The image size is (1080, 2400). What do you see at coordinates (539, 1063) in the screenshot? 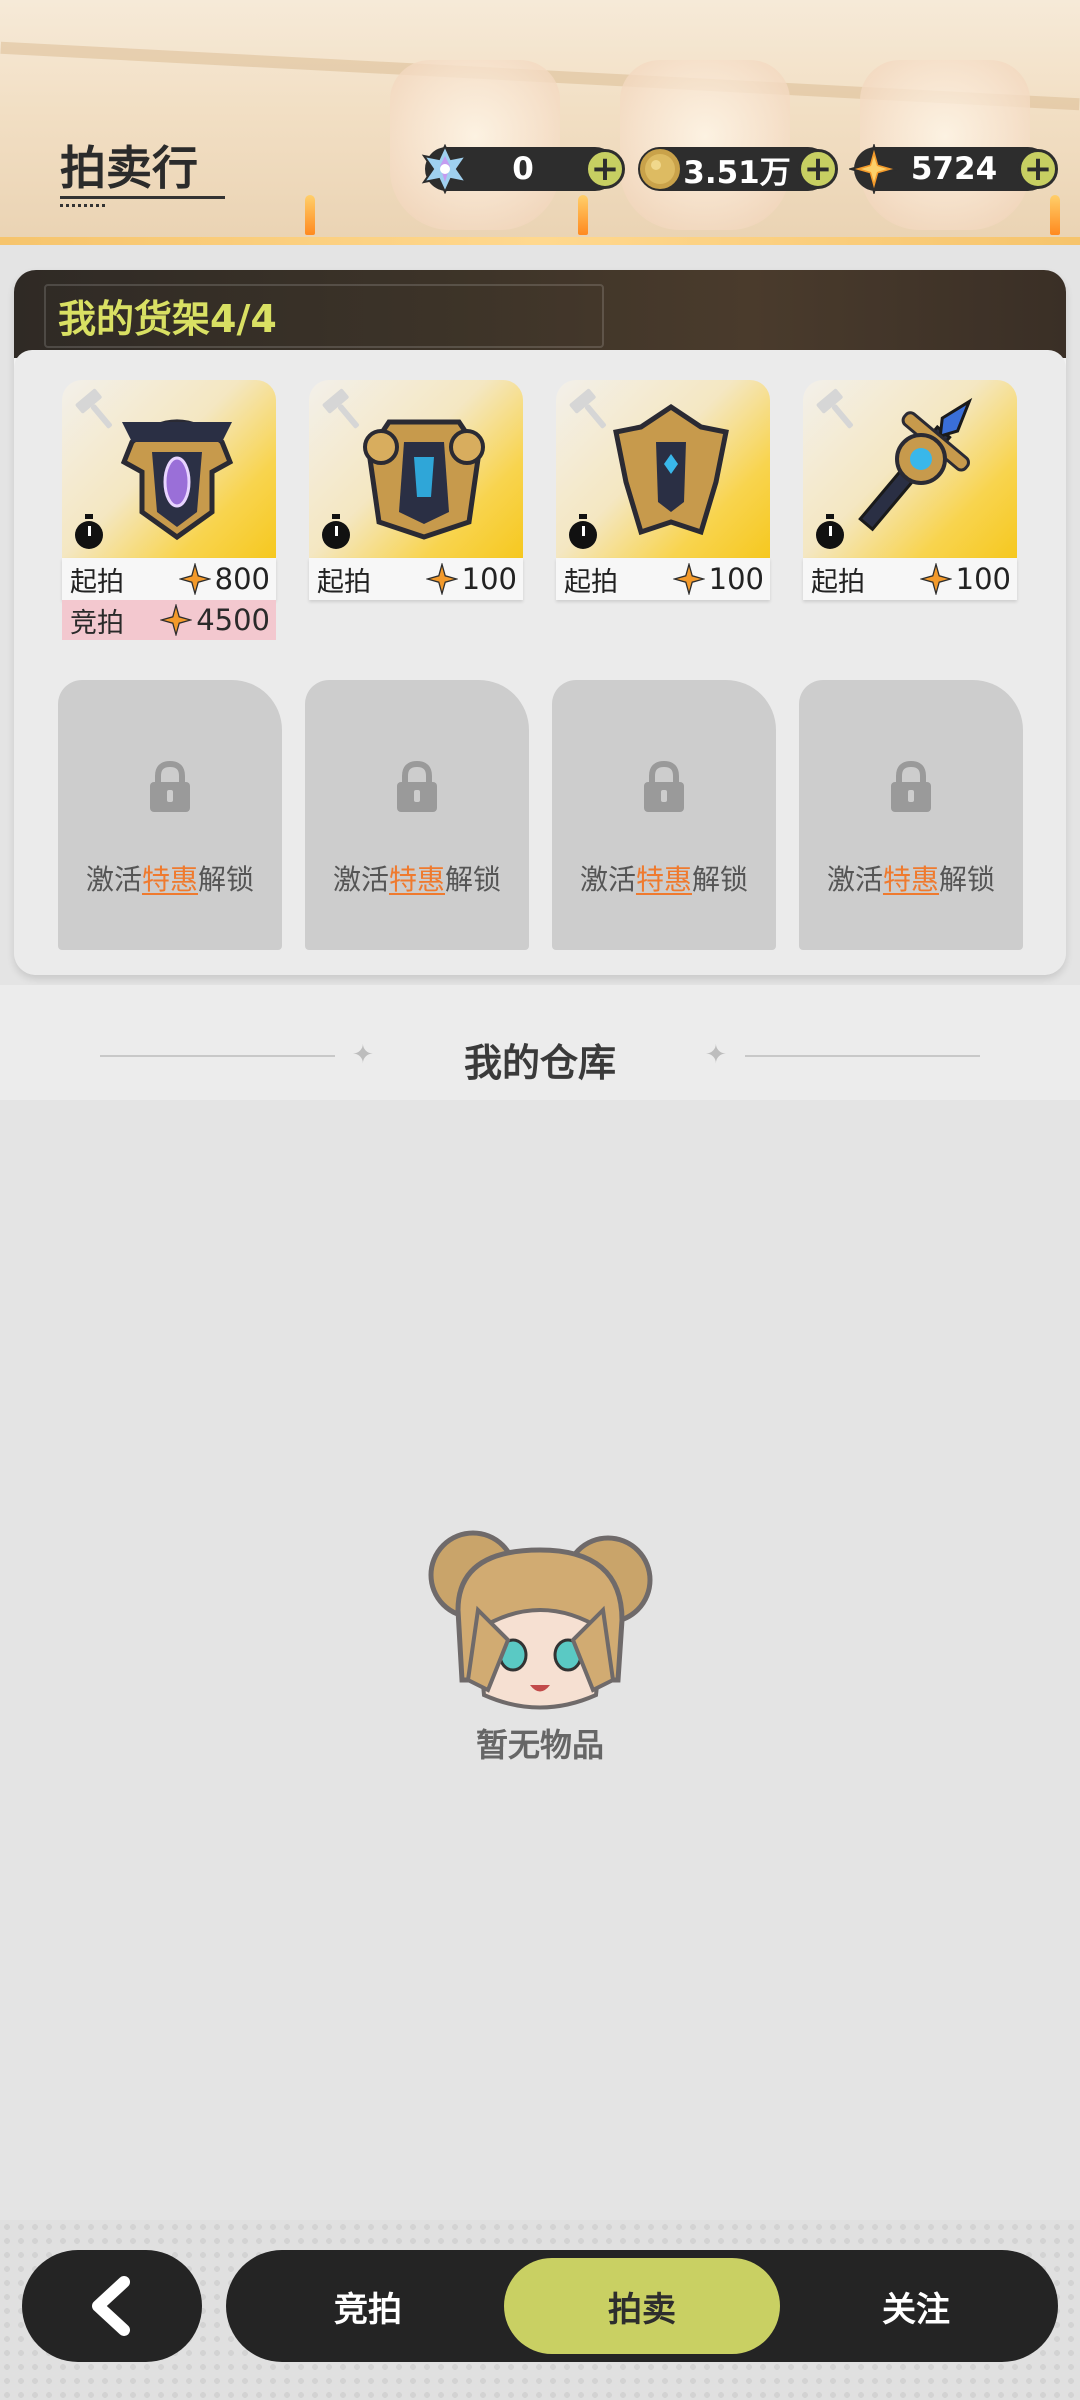
I see `warehouse-title: 我的仓库` at bounding box center [539, 1063].